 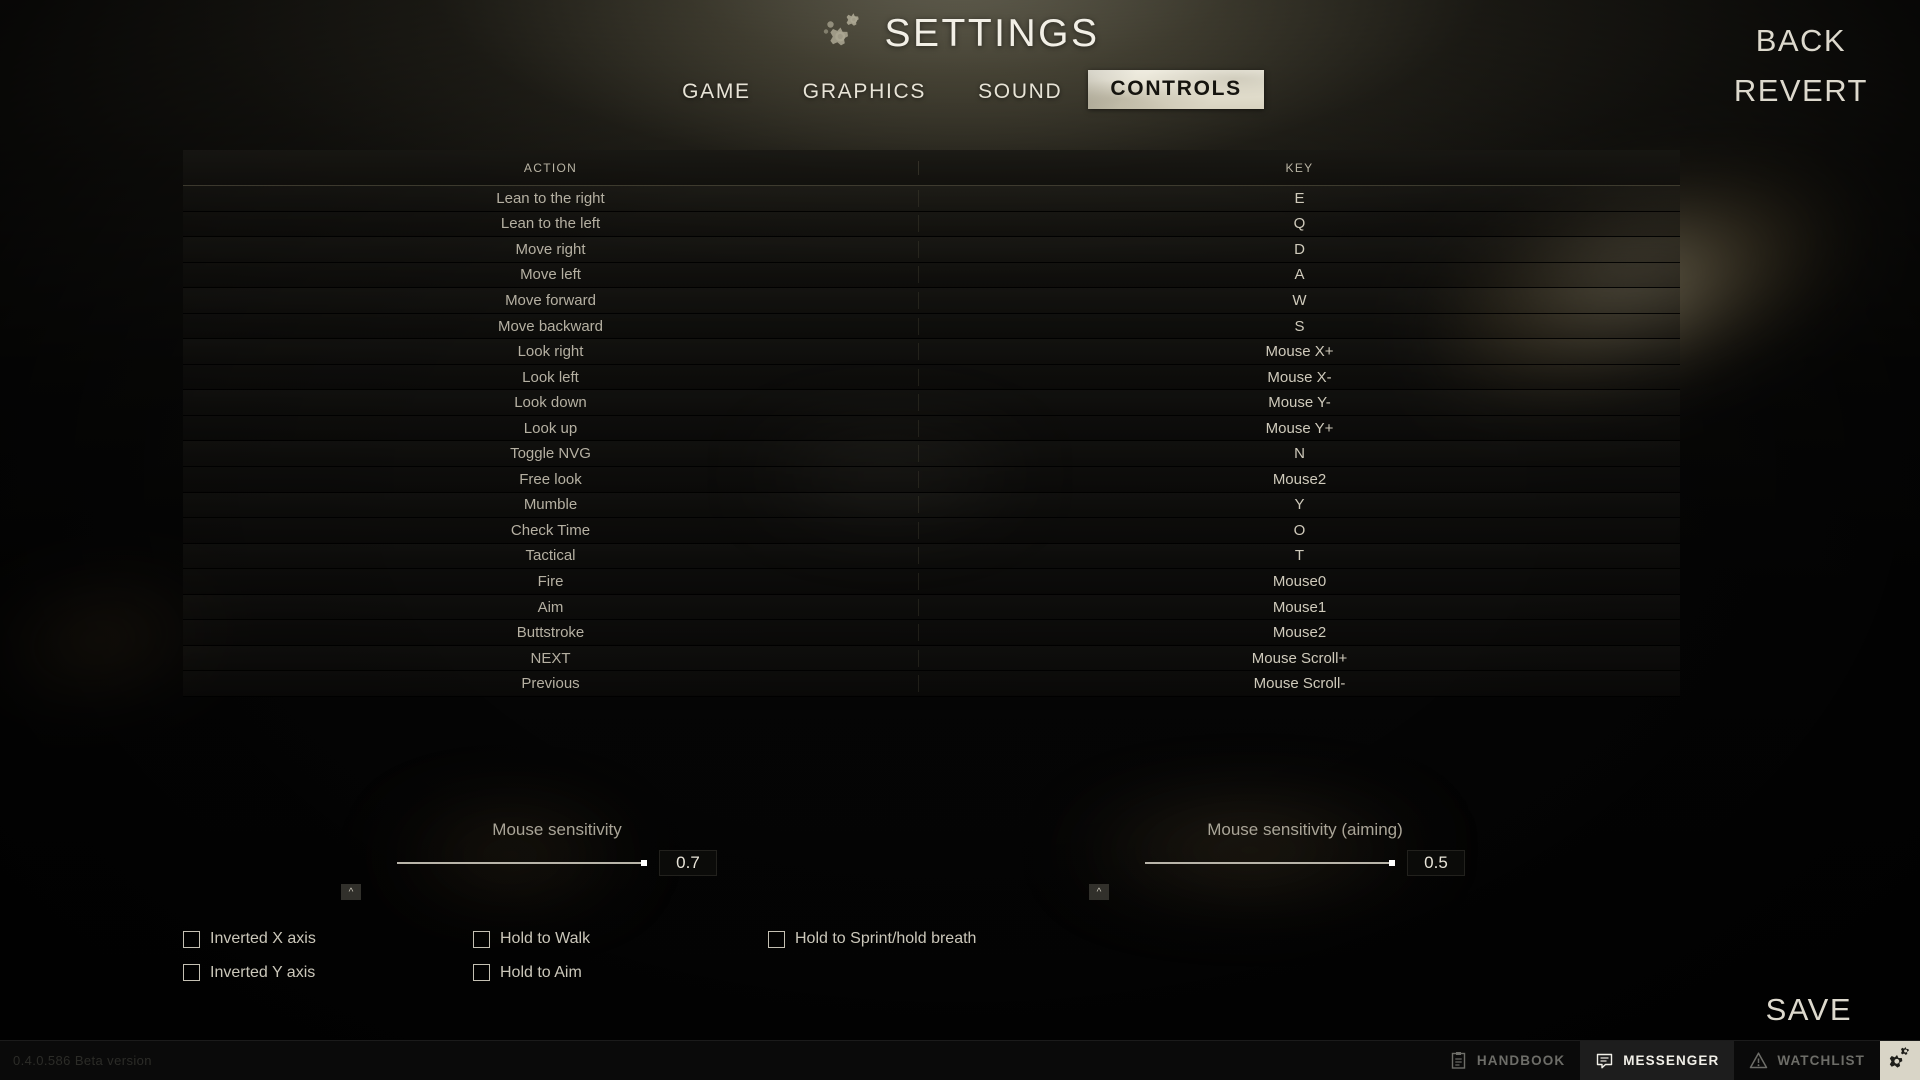 I want to click on checkbox-hold-to-walk: Hold to Walk, so click(x=531, y=939).